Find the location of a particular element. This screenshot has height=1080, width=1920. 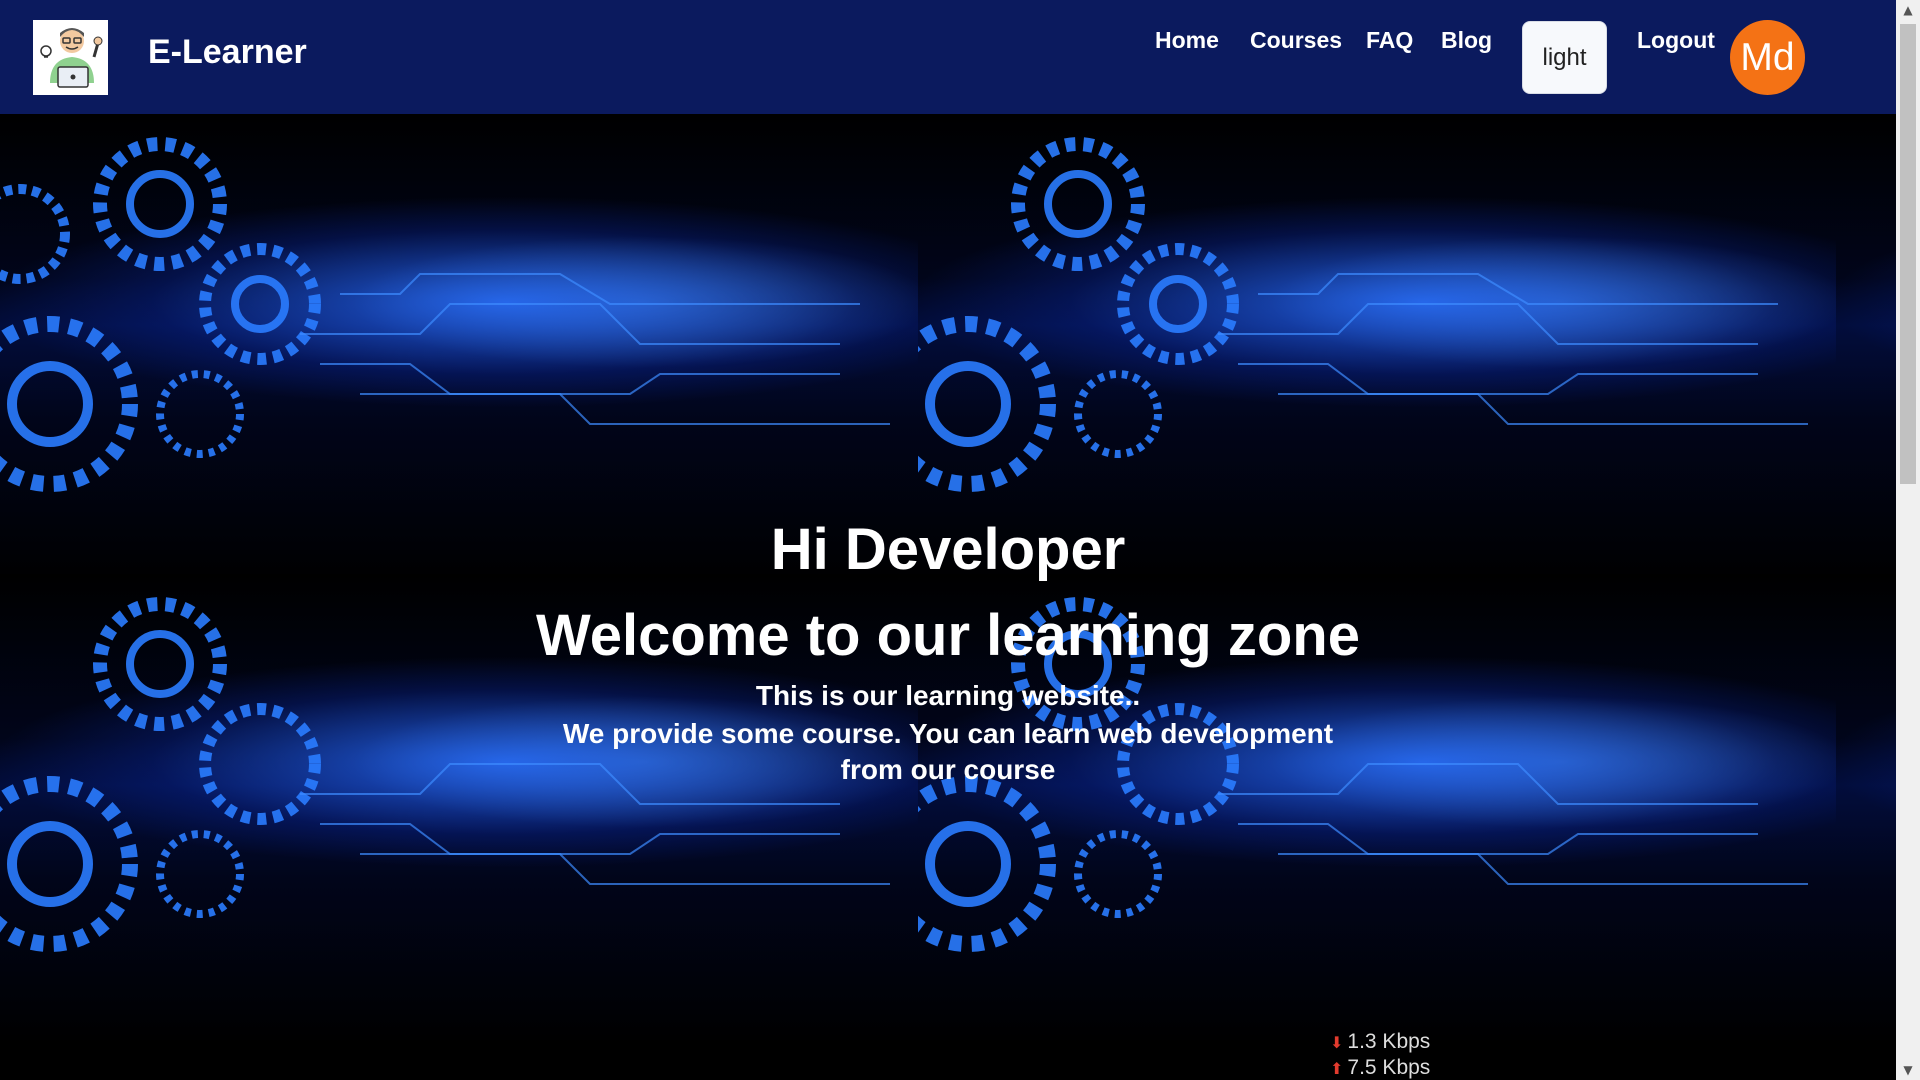

nav-blog: Blog is located at coordinates (1466, 40).